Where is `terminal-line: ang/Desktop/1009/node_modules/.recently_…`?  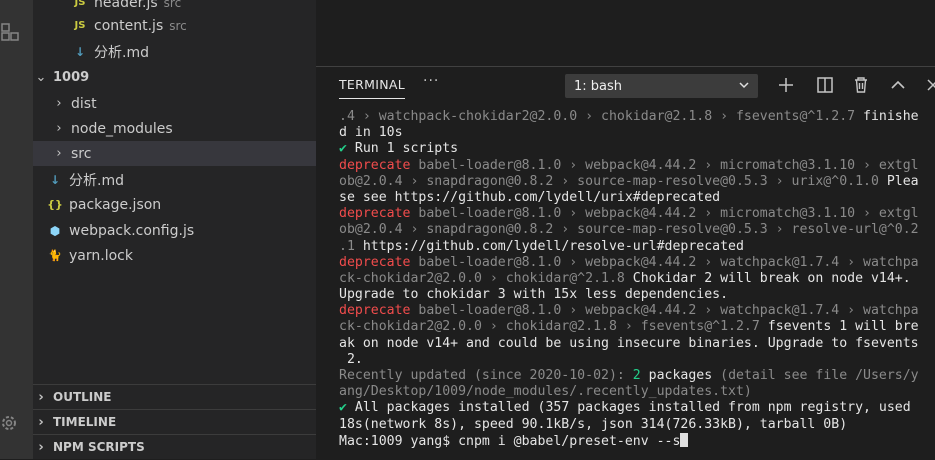 terminal-line: ang/Desktop/1009/node_modules/.recently_… is located at coordinates (637, 392).